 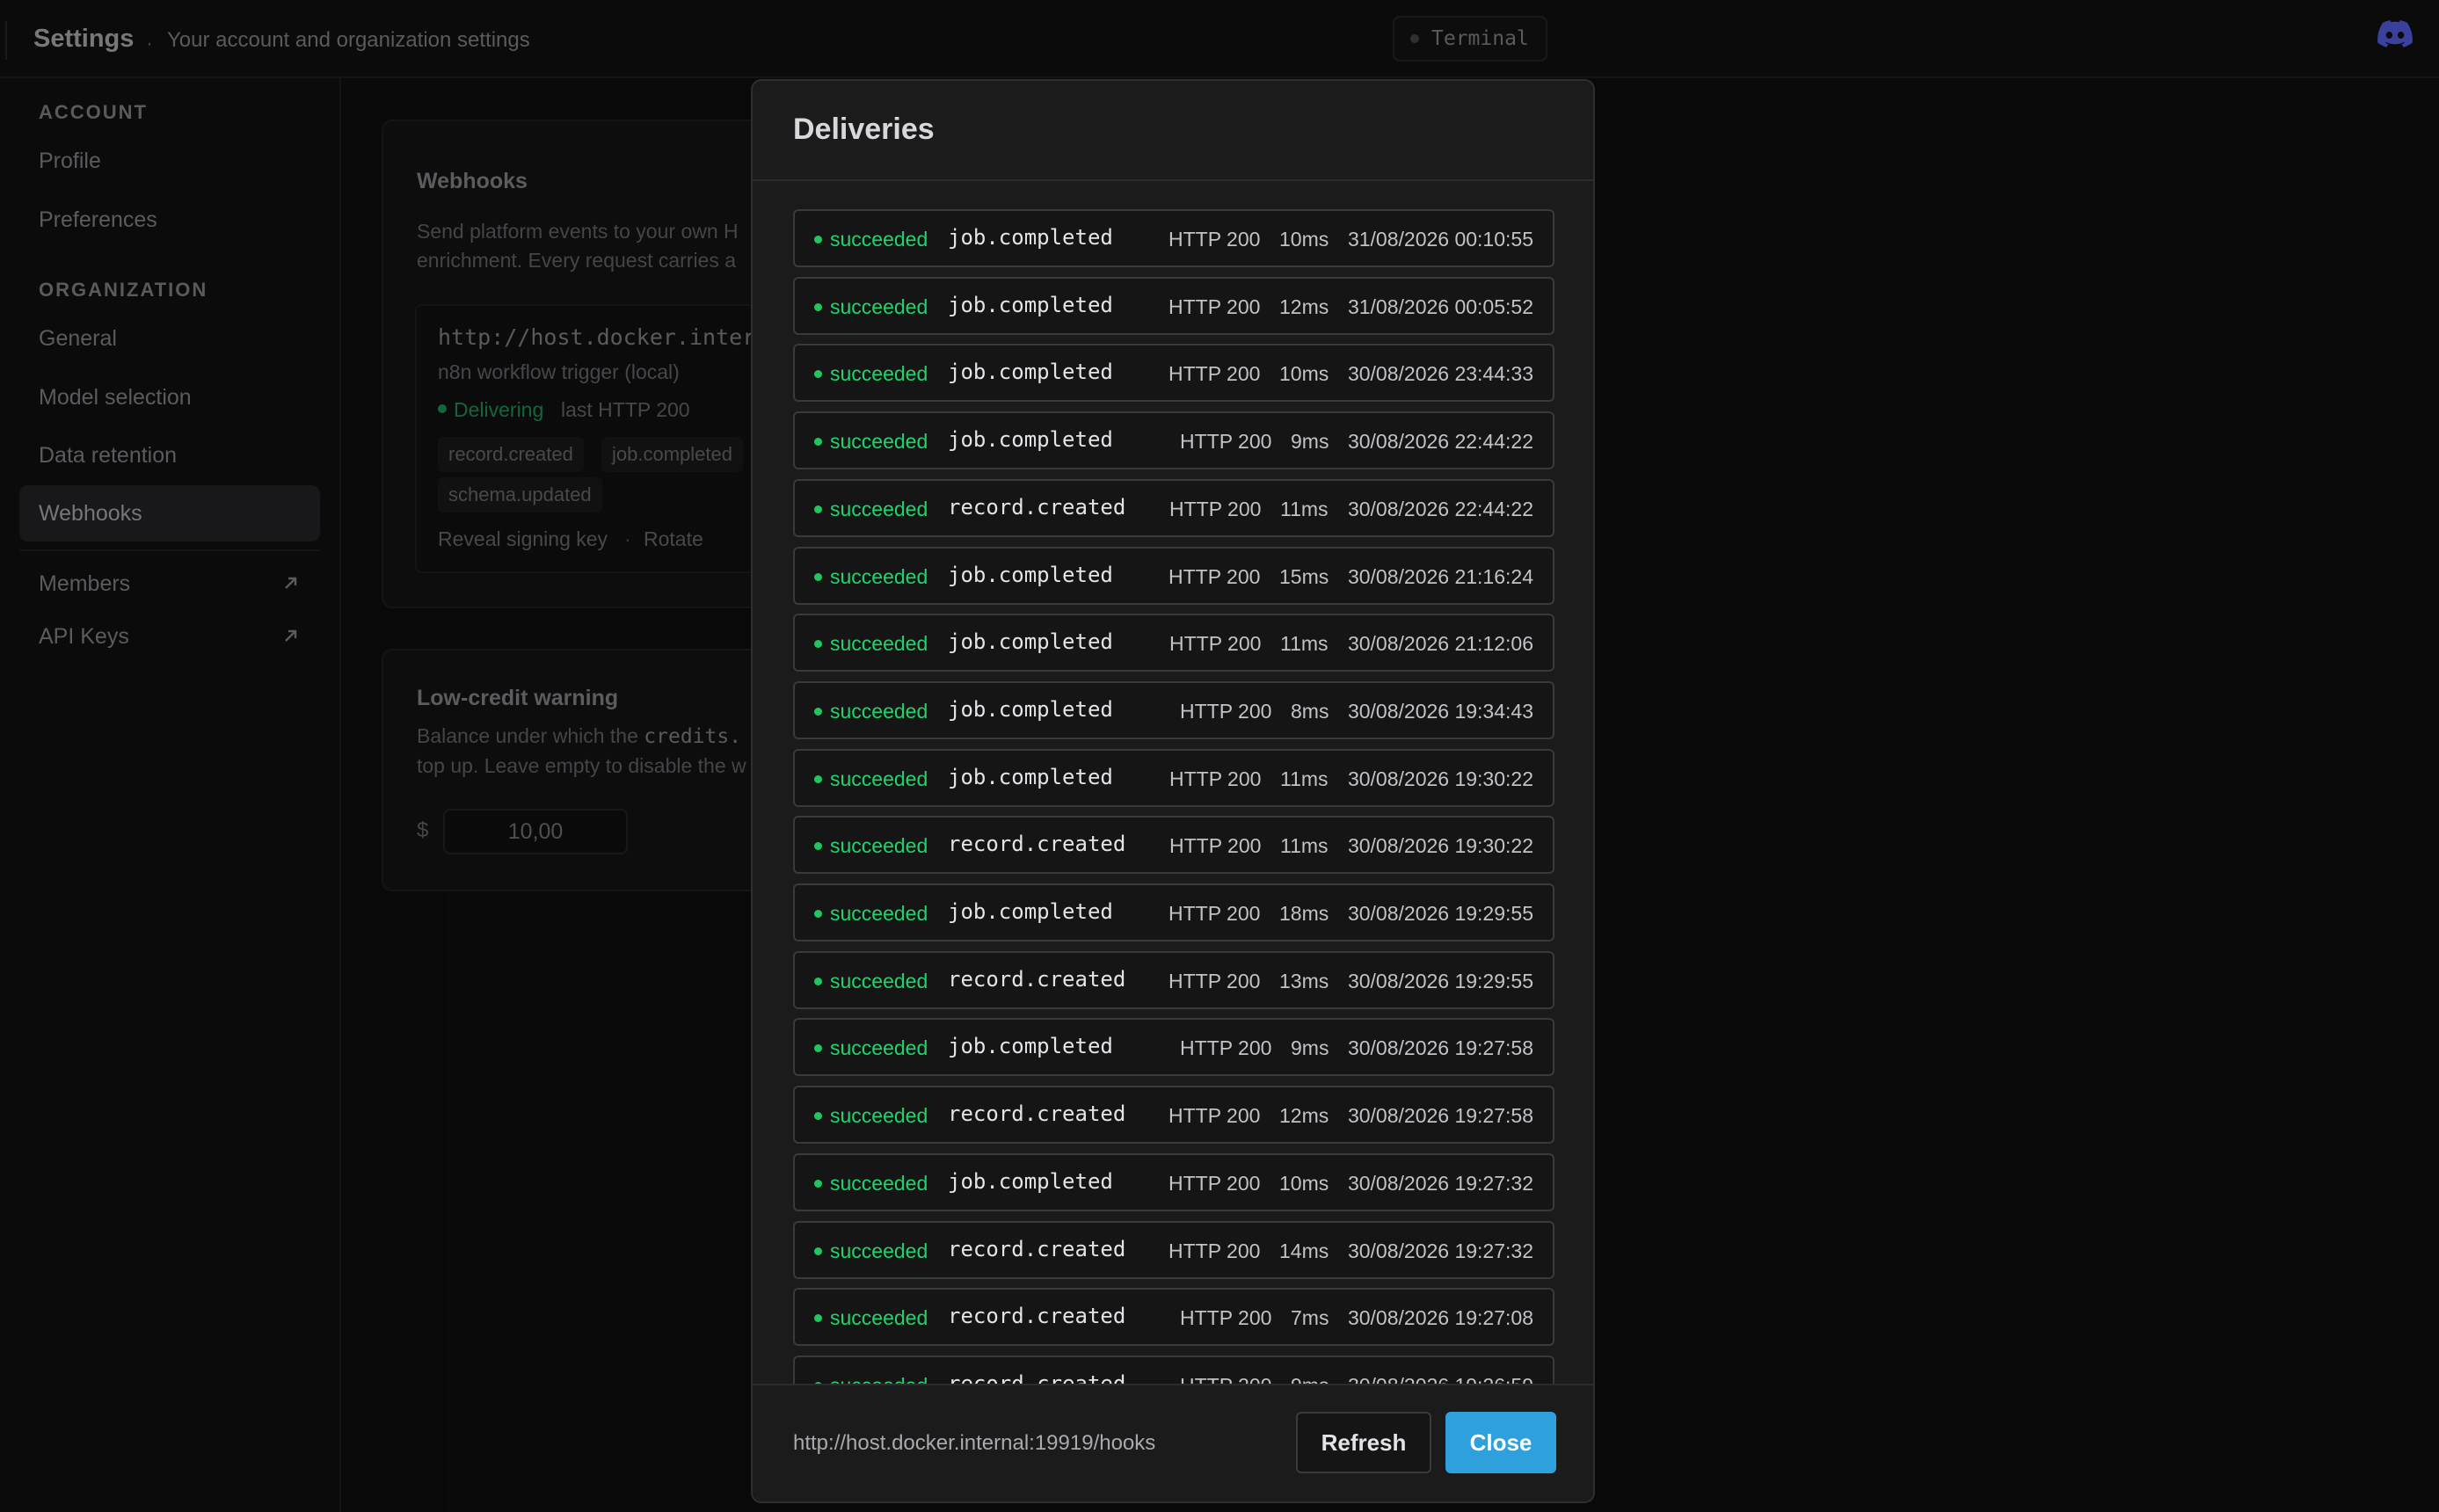 I want to click on close-button: Close, so click(x=1500, y=1443).